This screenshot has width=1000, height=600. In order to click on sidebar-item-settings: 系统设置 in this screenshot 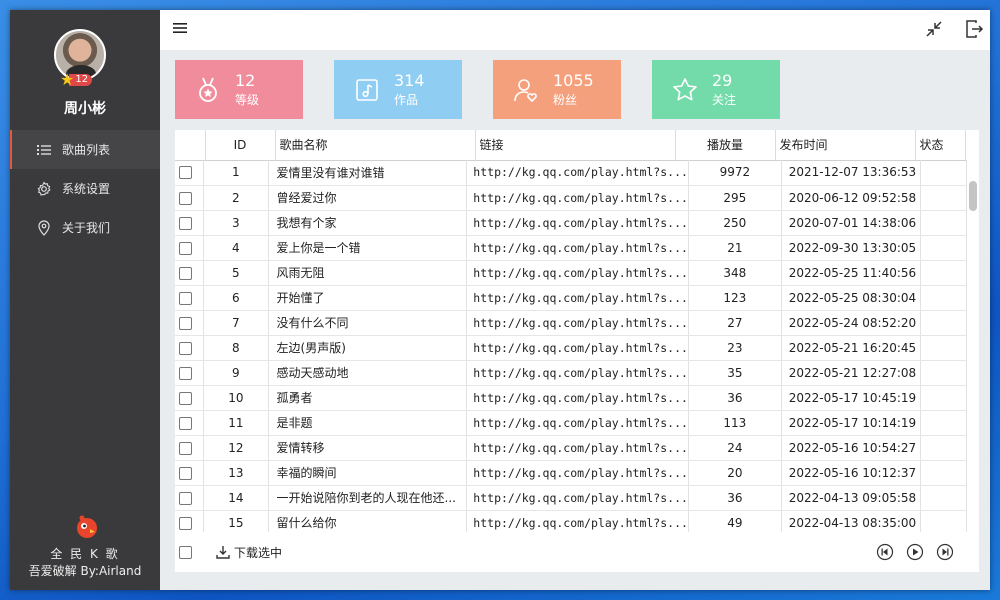, I will do `click(85, 188)`.